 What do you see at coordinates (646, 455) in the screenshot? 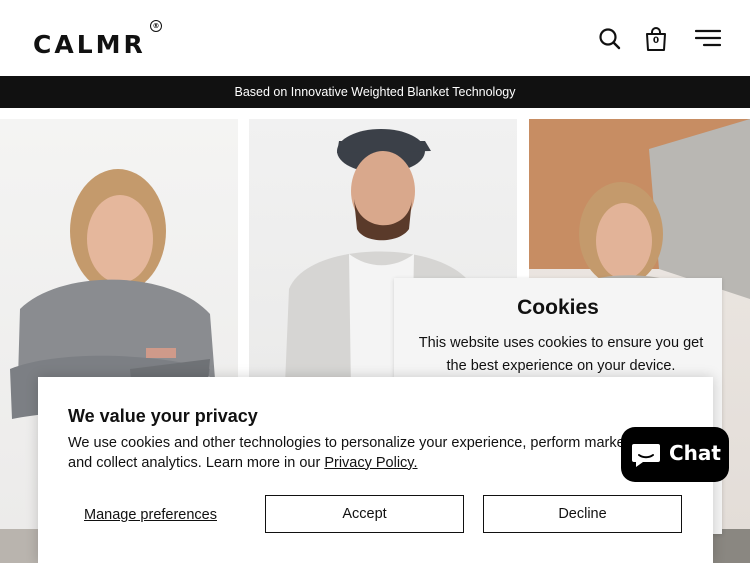
I see `chat-bubble-icon` at bounding box center [646, 455].